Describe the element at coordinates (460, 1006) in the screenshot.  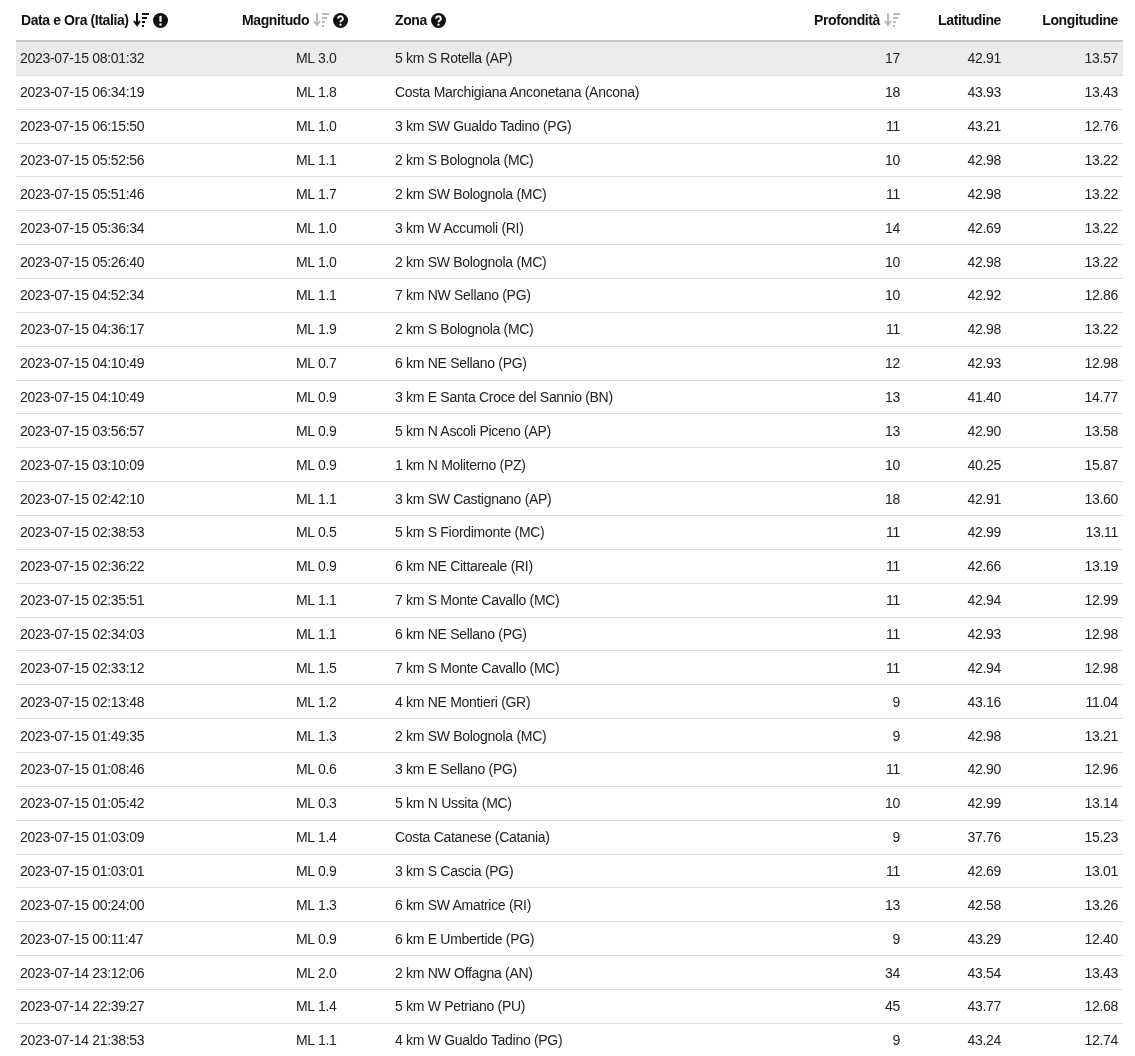
I see `table-cell: 5 km W Petriano (PU)` at that location.